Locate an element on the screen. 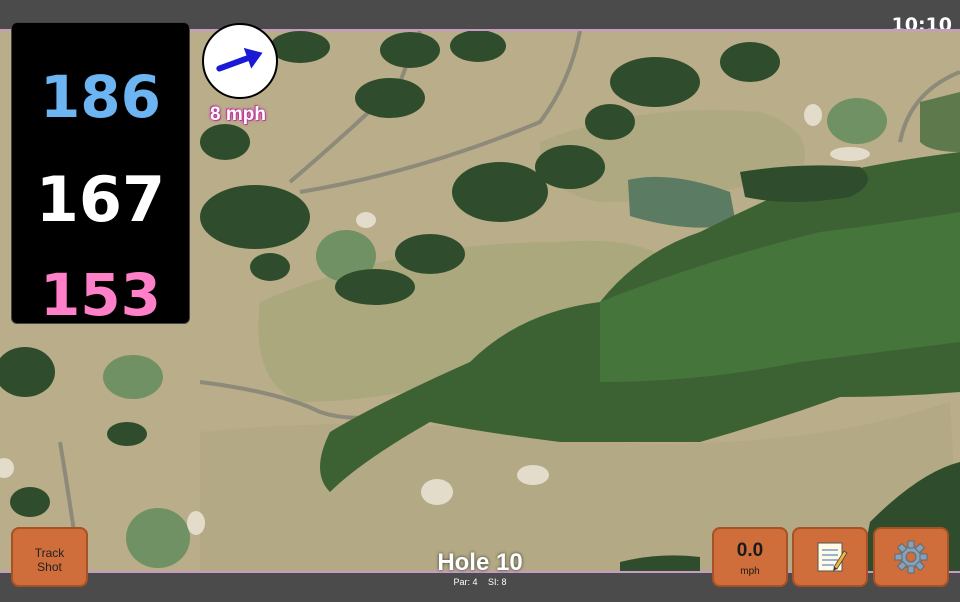  hole-title: Hole 10 is located at coordinates (480, 562).